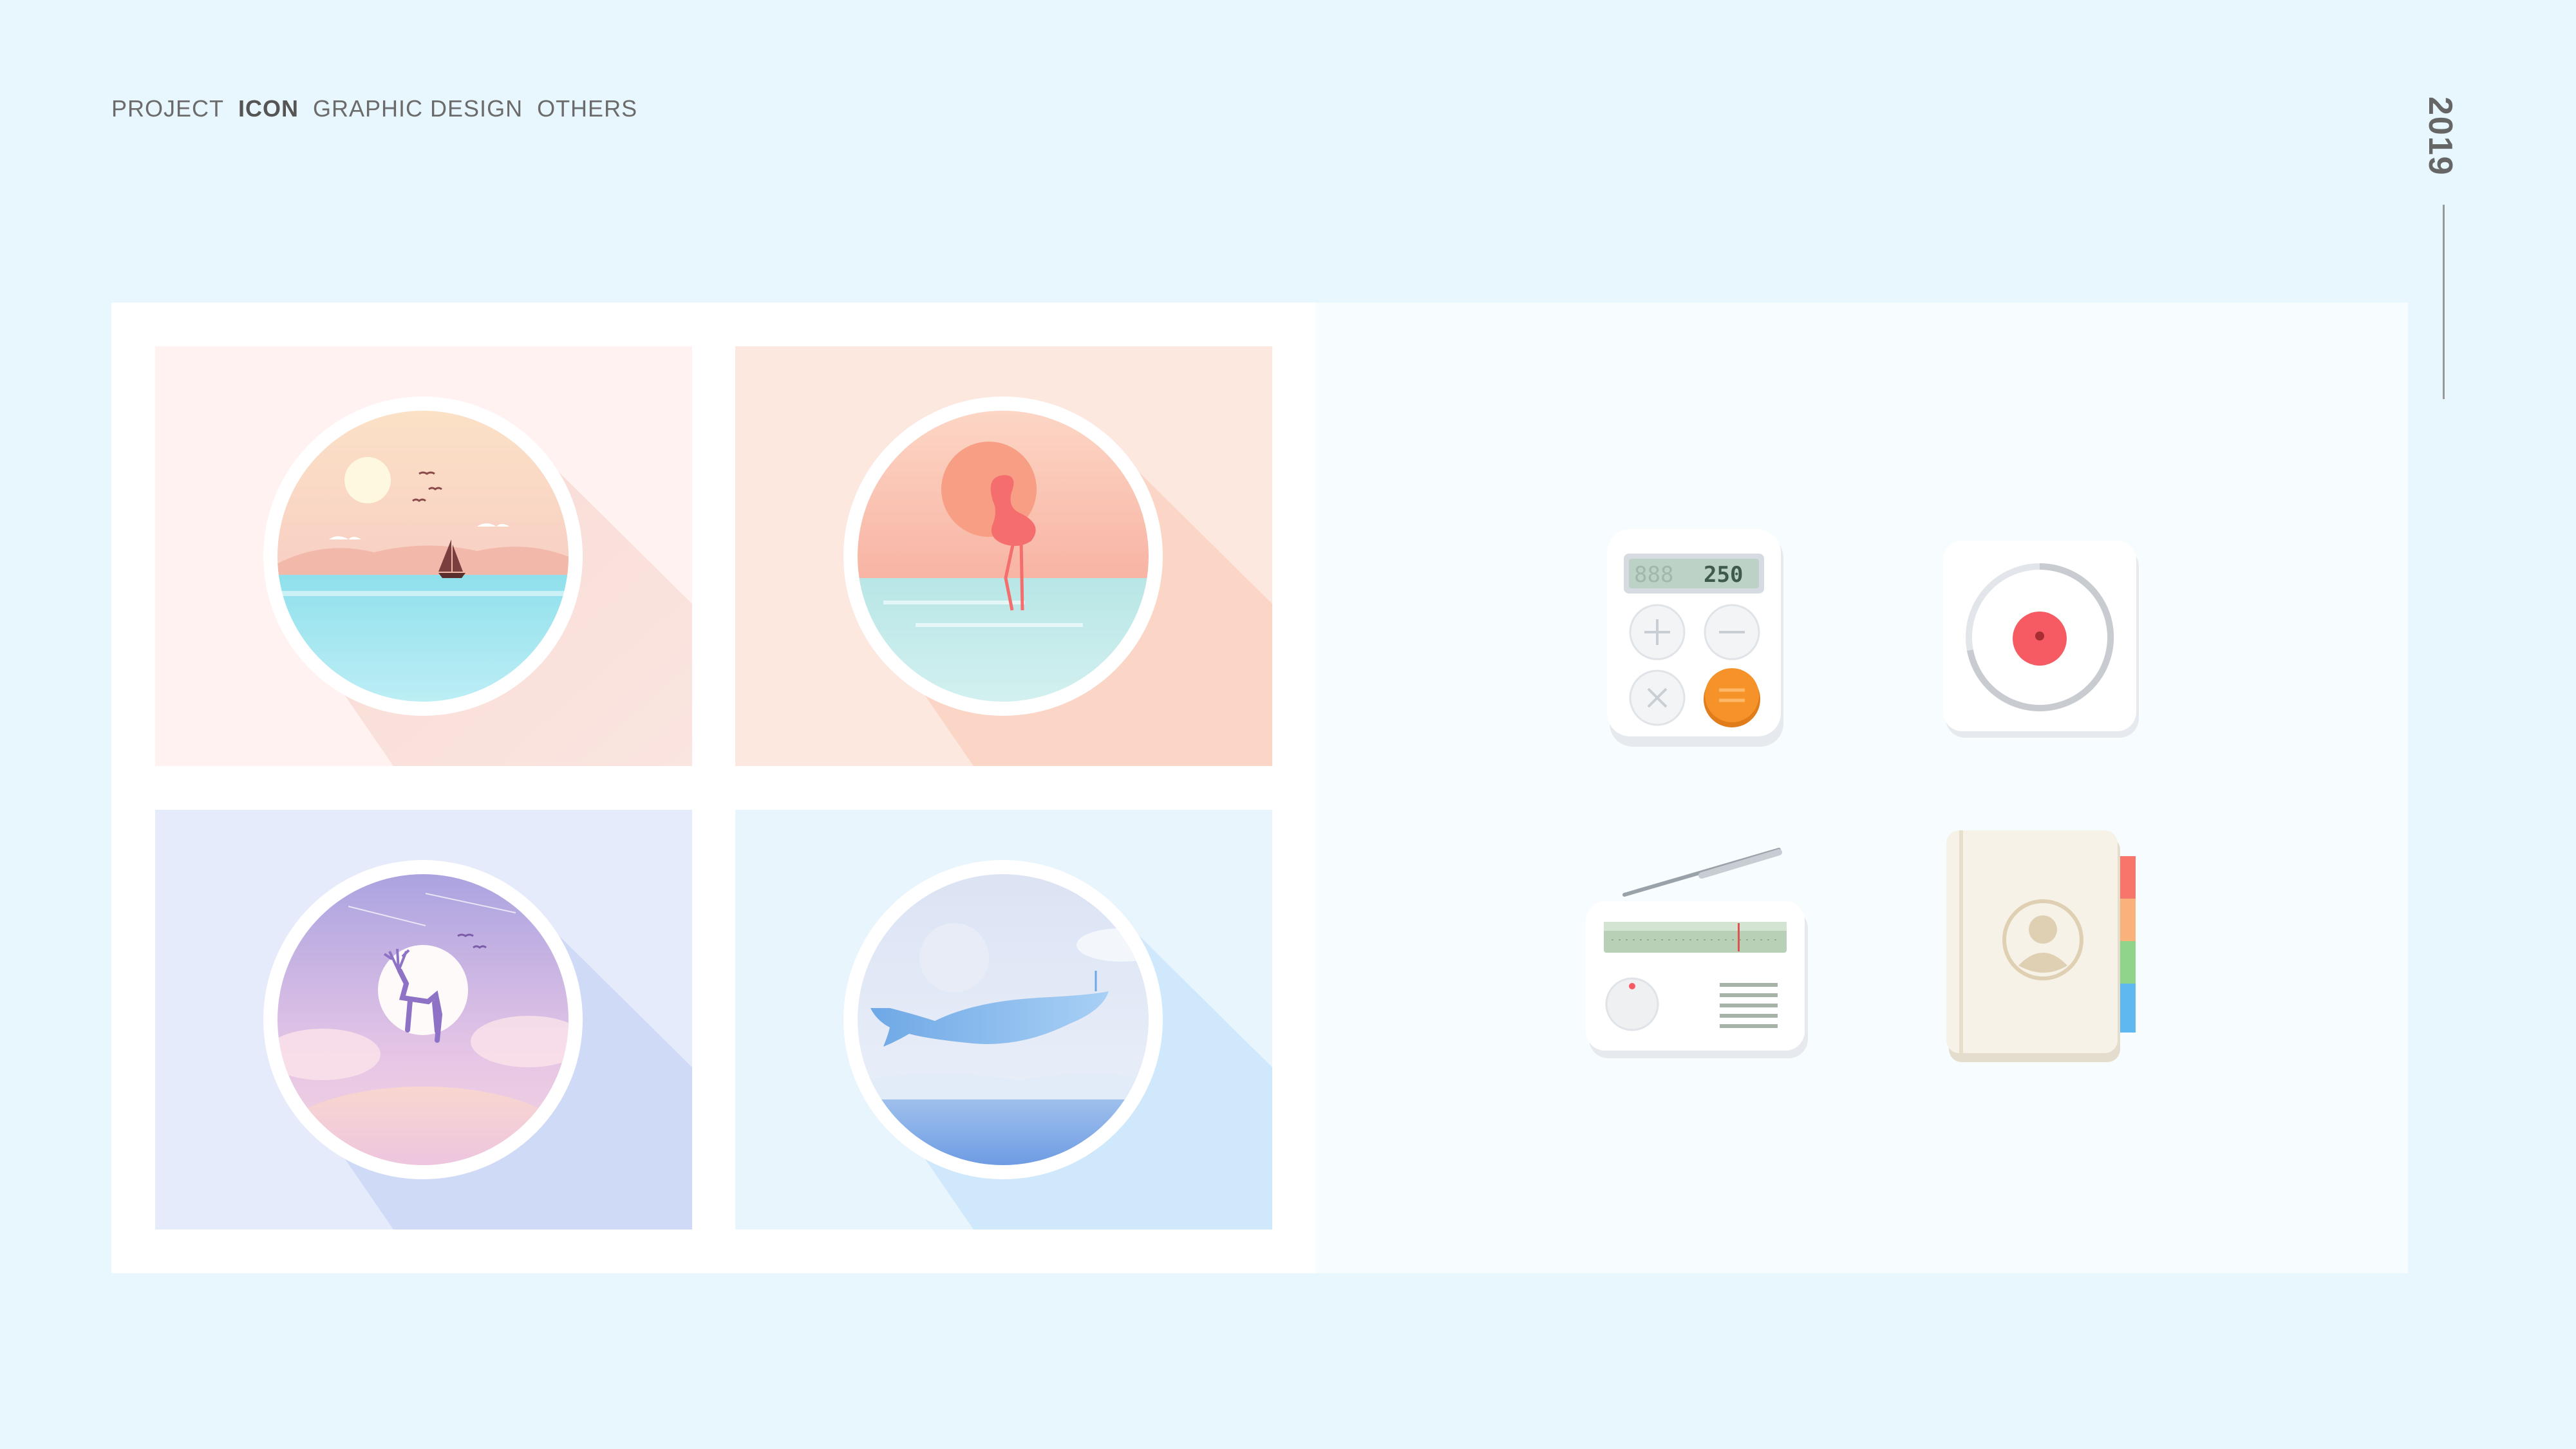 The height and width of the screenshot is (1449, 2576). Describe the element at coordinates (1653, 575) in the screenshot. I see `svg-text: 888` at that location.